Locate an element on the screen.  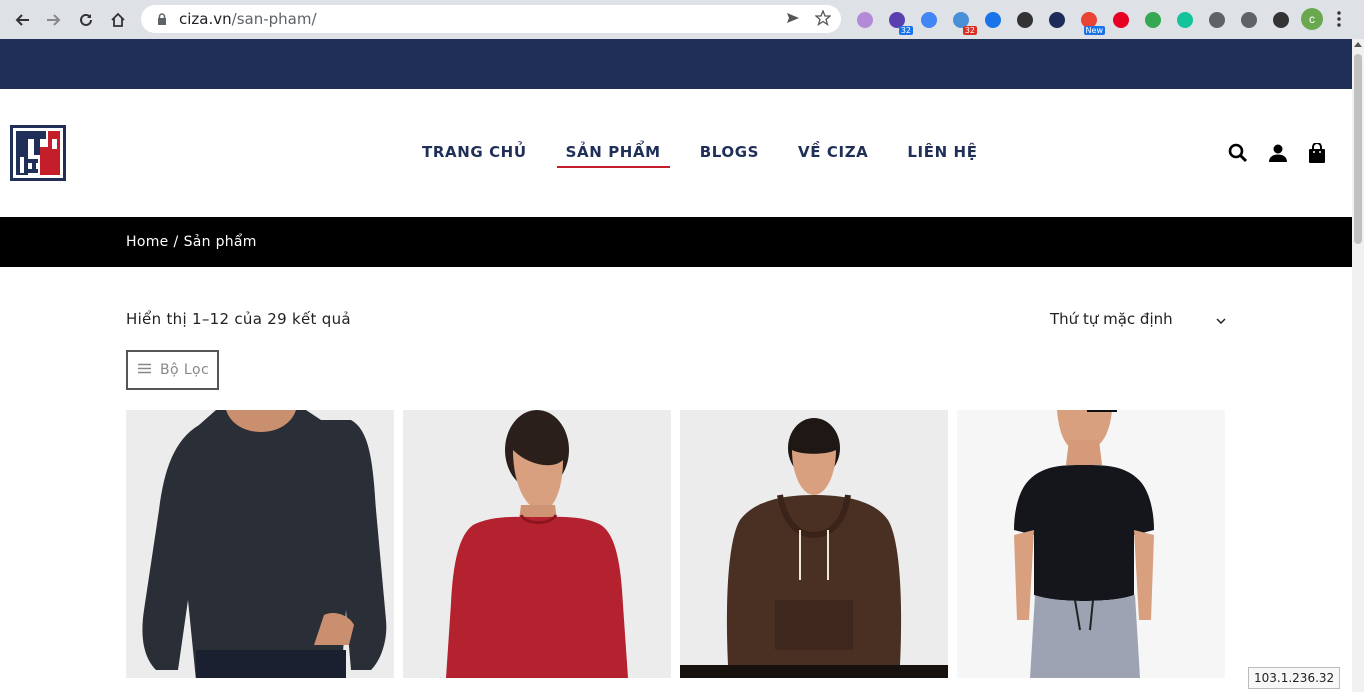
wiki-icon-glyph is located at coordinates (864, 19).